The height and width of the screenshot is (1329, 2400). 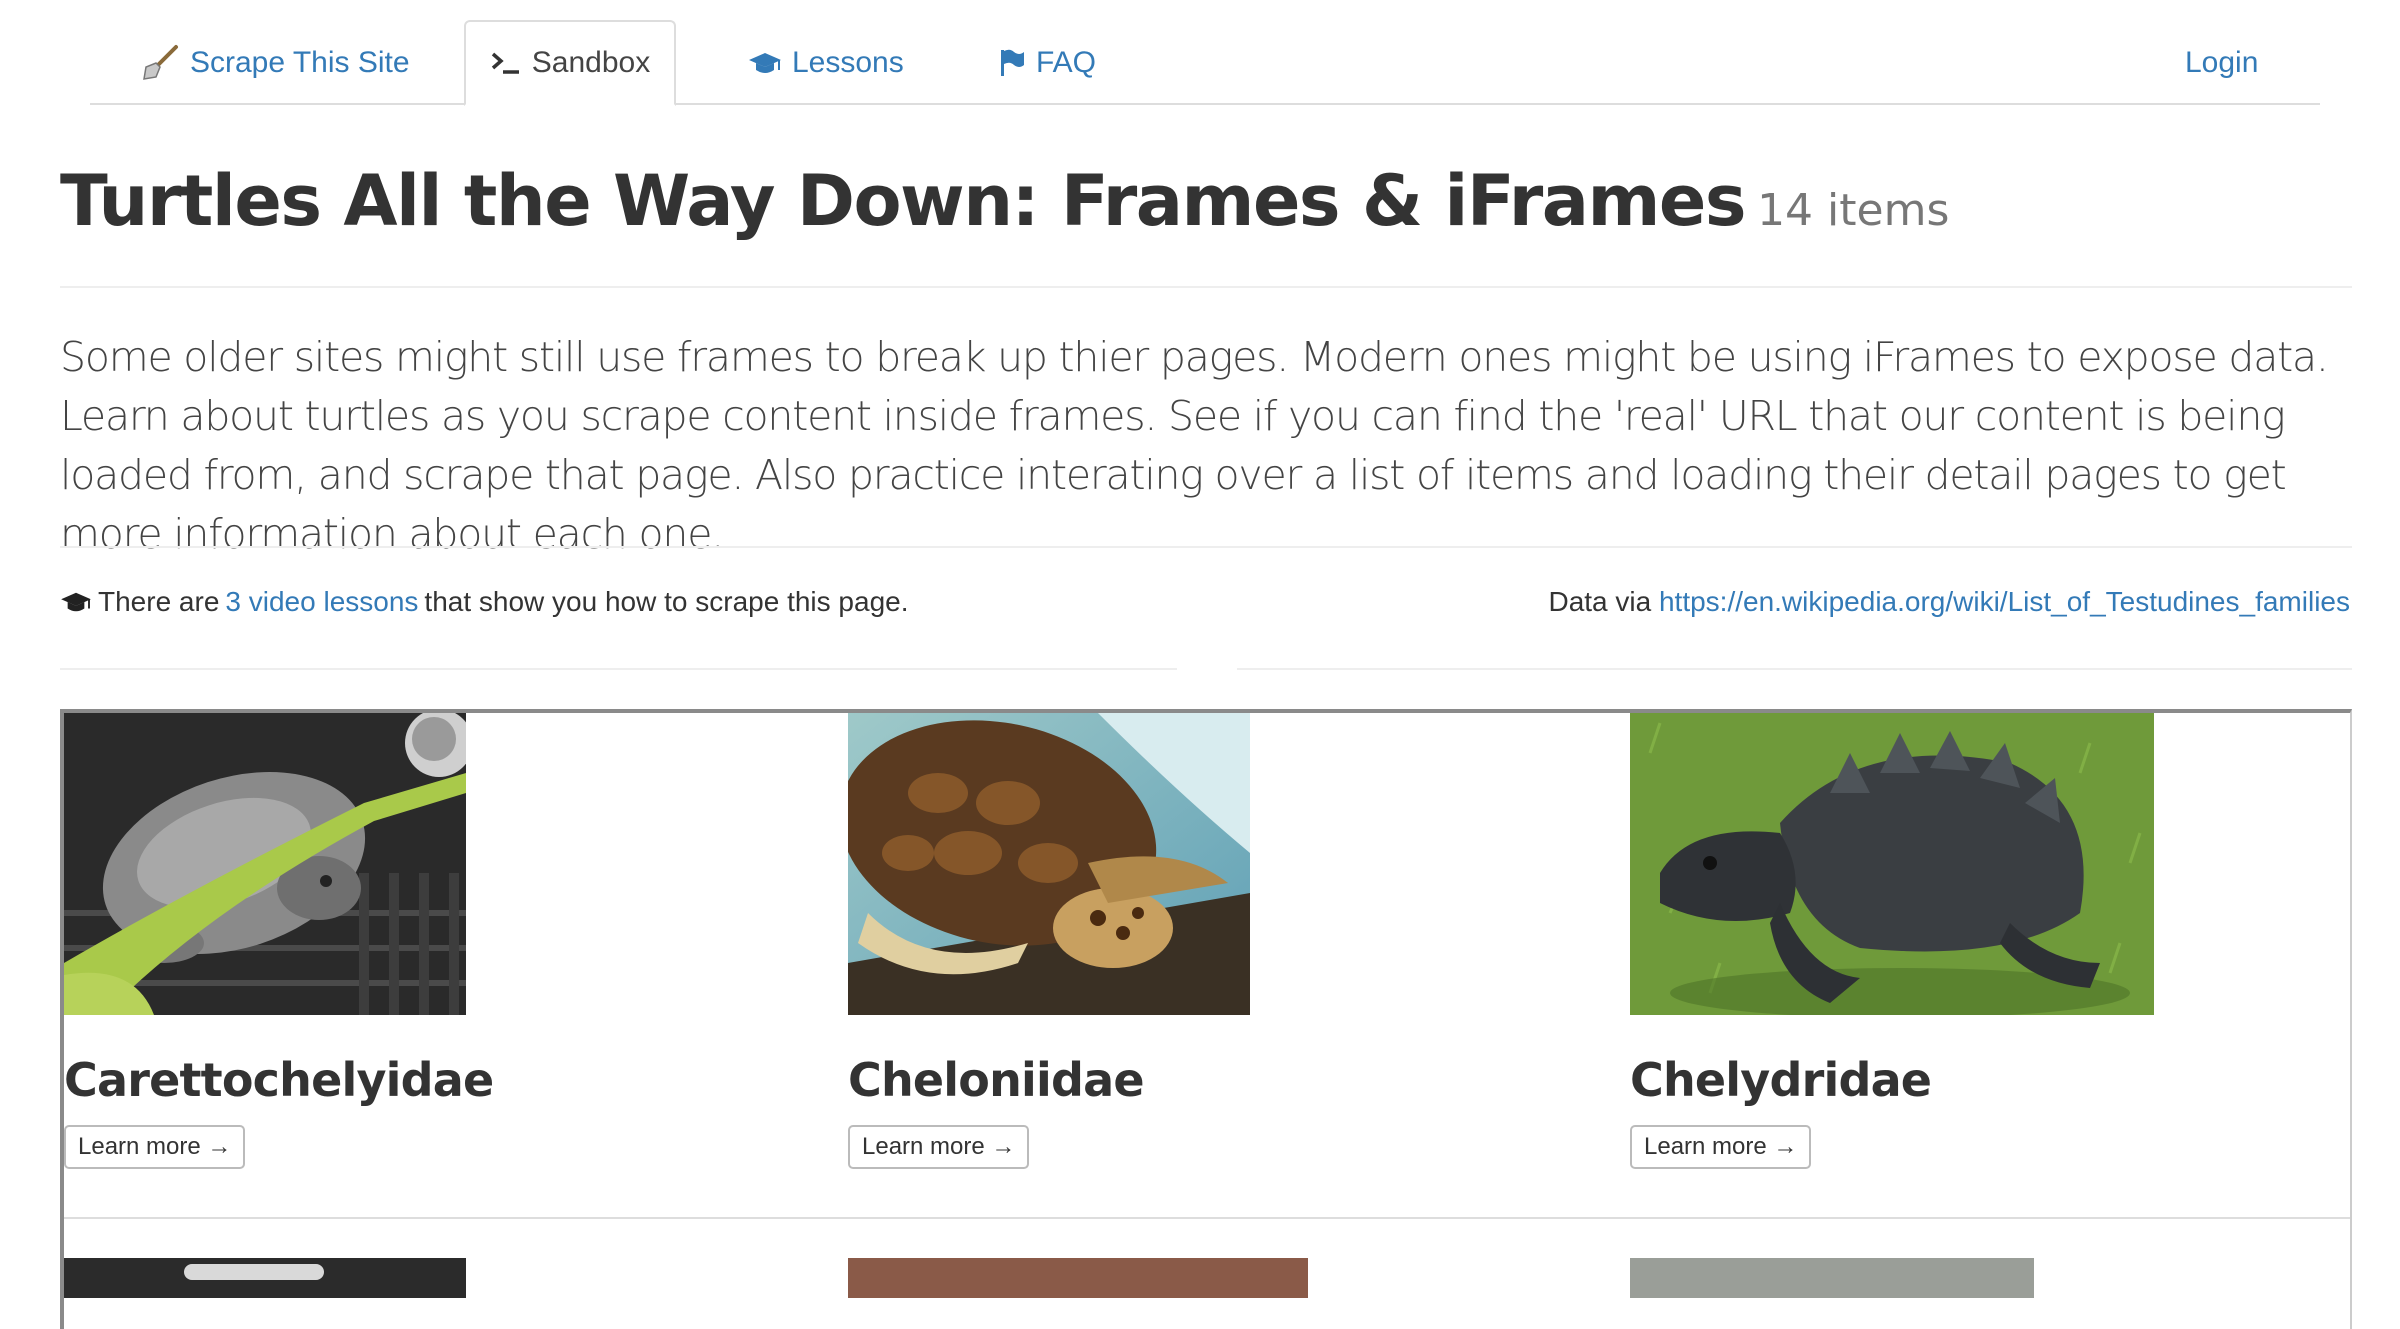 What do you see at coordinates (321, 602) in the screenshot?
I see `video-lessons-link: 3 video lessons` at bounding box center [321, 602].